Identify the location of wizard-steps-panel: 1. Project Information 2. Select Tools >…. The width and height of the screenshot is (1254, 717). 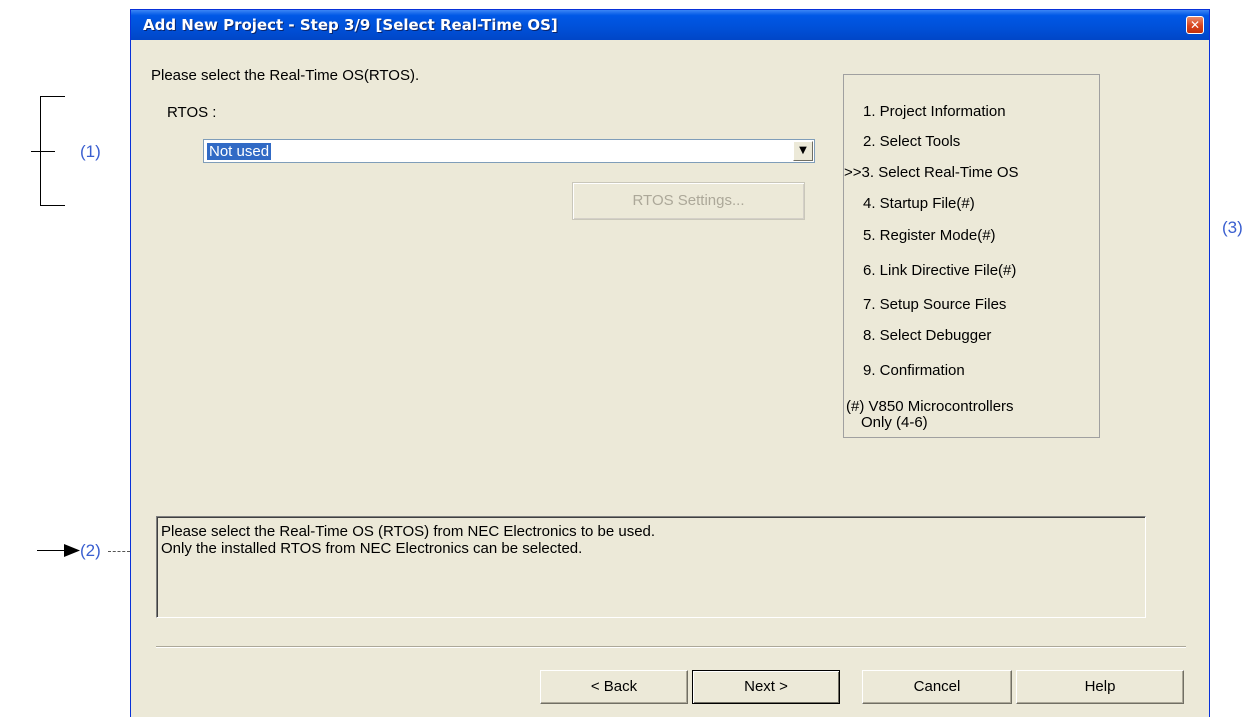
(971, 256).